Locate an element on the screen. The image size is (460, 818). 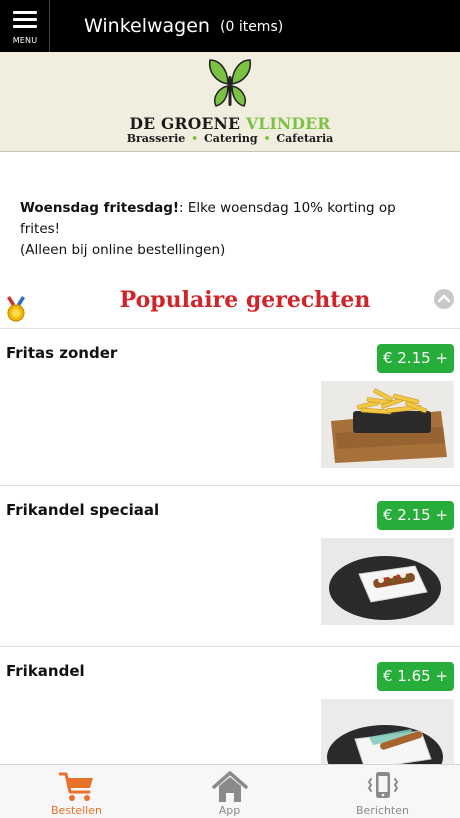
nav-app: App is located at coordinates (229, 791).